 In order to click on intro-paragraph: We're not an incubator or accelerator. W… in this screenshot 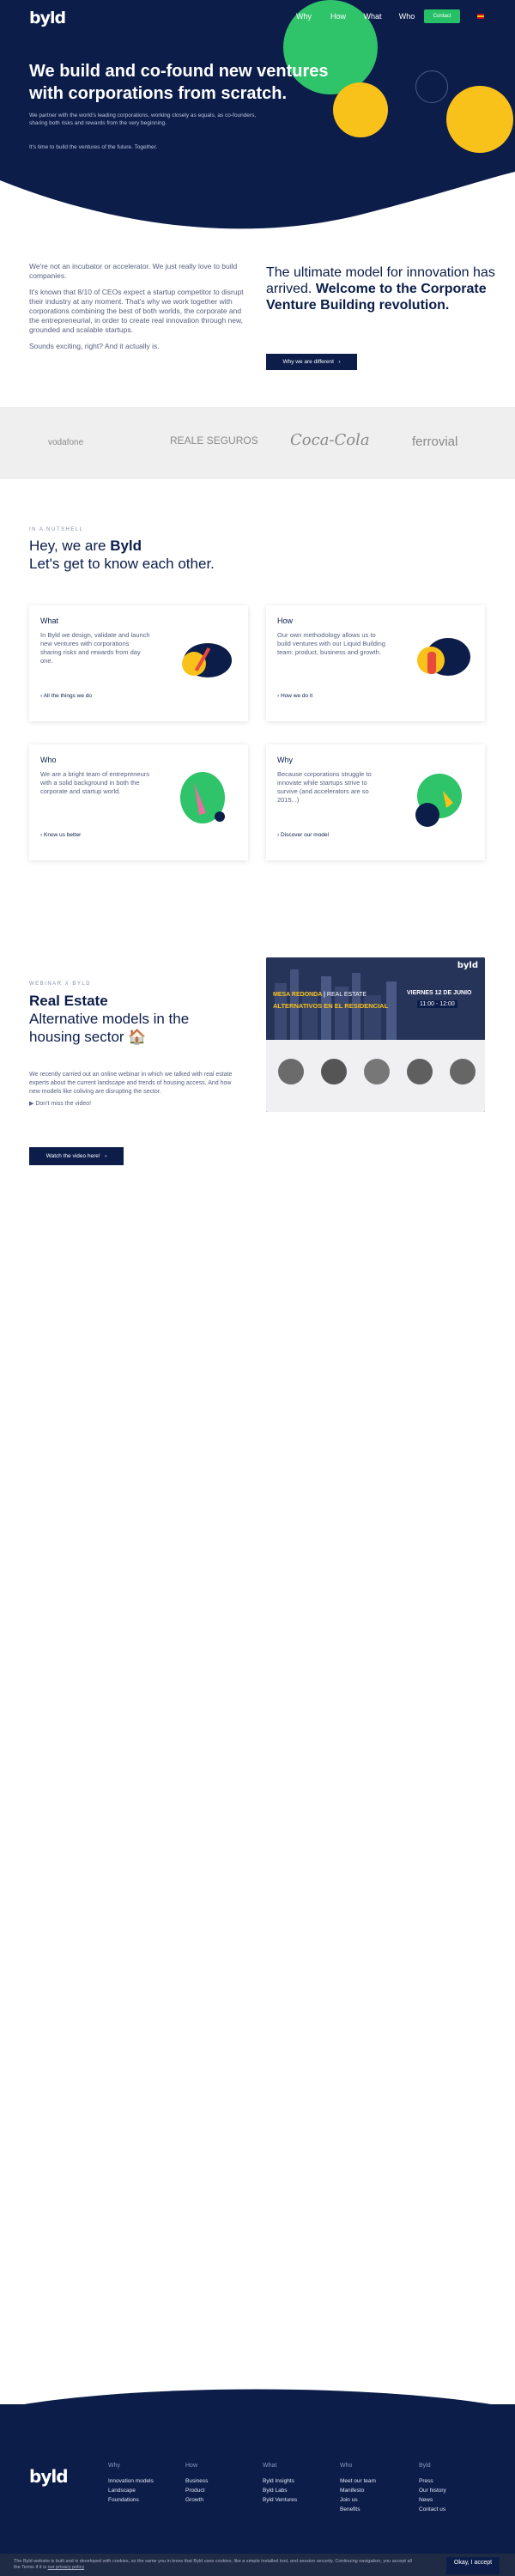, I will do `click(133, 271)`.